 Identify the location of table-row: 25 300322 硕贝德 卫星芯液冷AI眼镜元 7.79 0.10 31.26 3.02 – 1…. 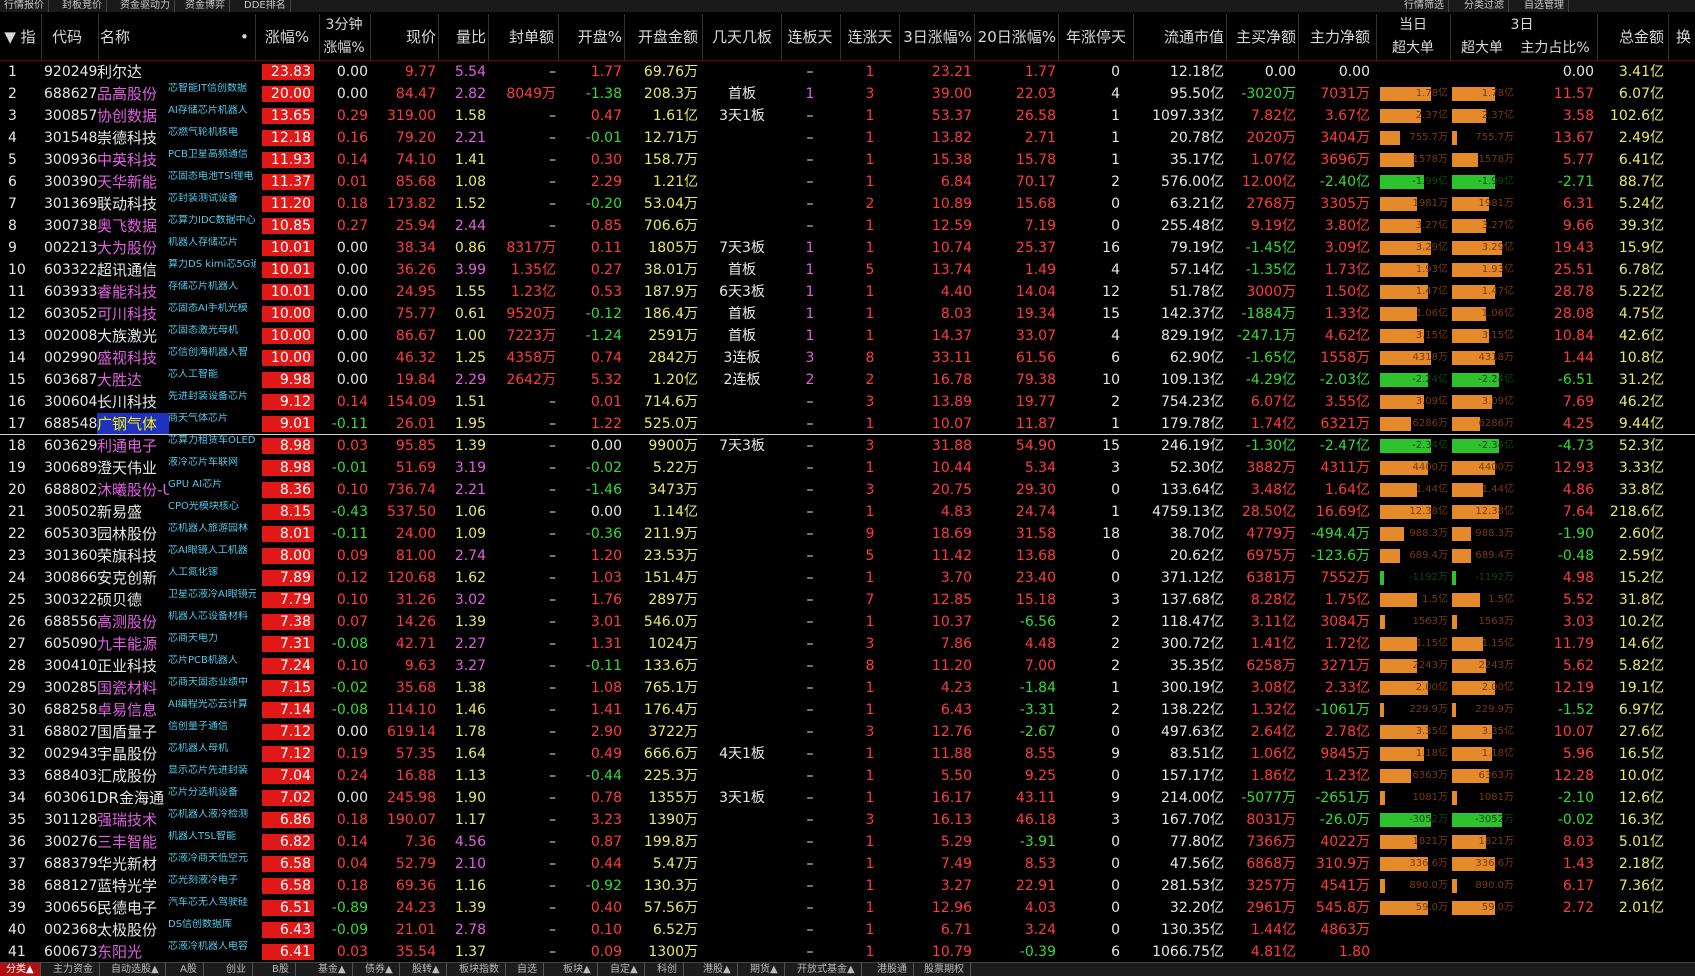
(847, 600).